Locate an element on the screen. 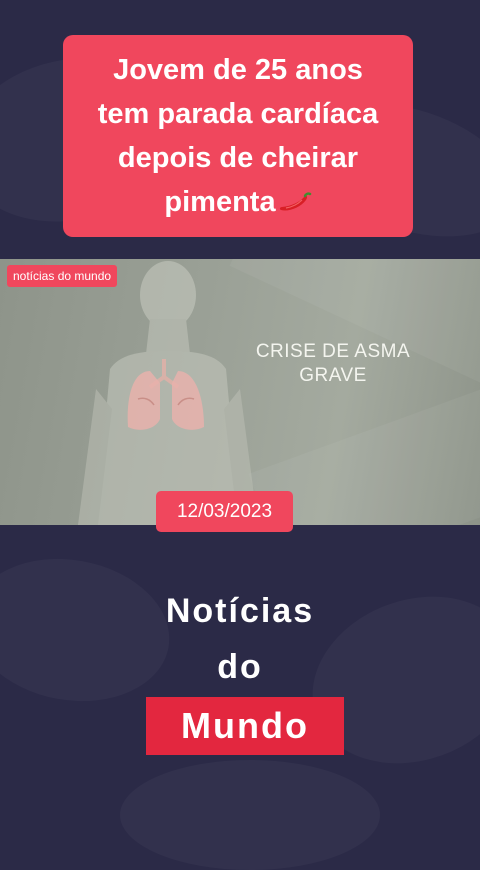 This screenshot has width=480, height=870. body-illustration is located at coordinates (168, 393).